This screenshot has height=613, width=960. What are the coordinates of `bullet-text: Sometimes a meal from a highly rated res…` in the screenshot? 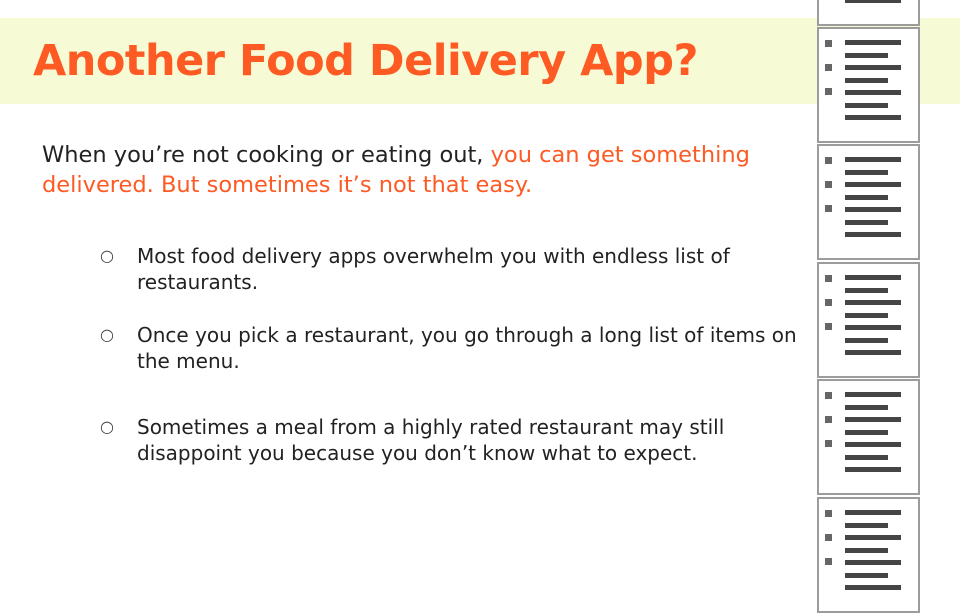 It's located at (431, 440).